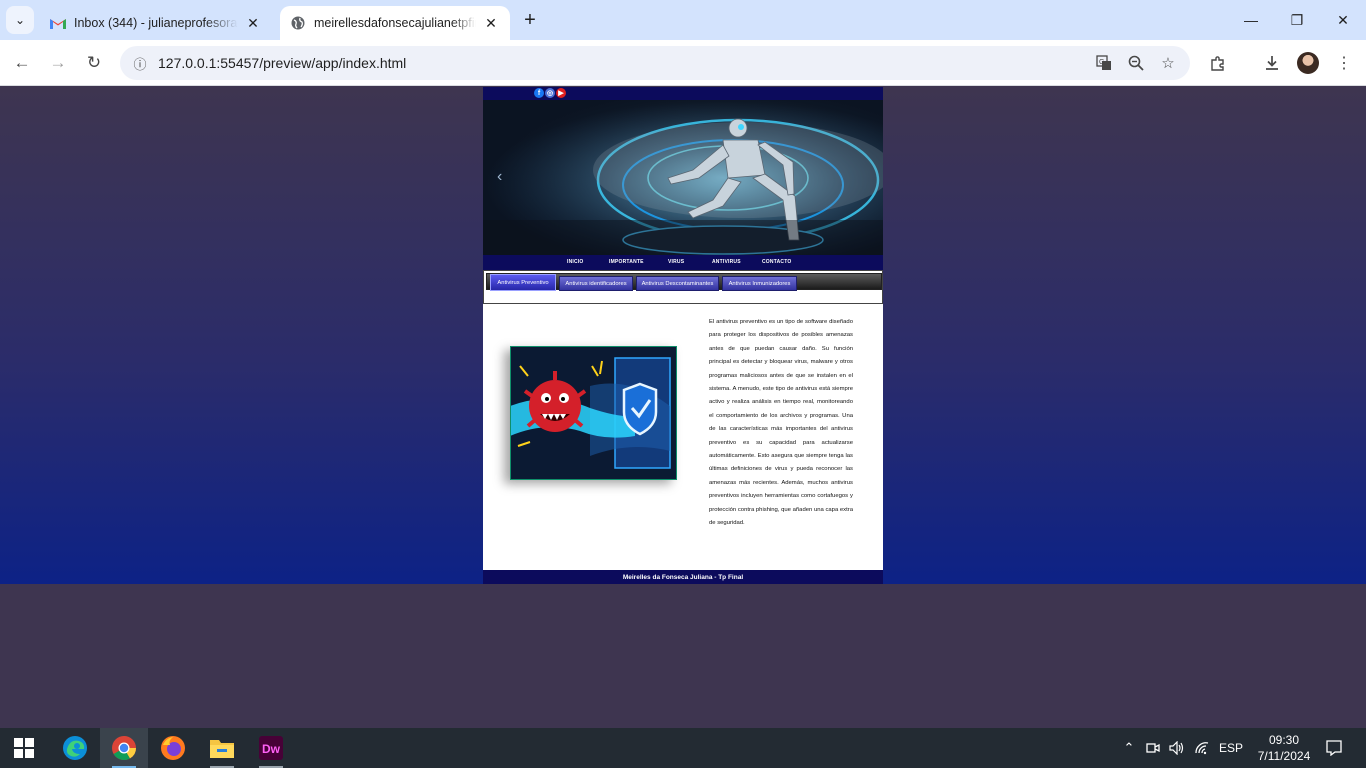 This screenshot has width=1366, height=768. I want to click on minimize-button: —, so click(1251, 20).